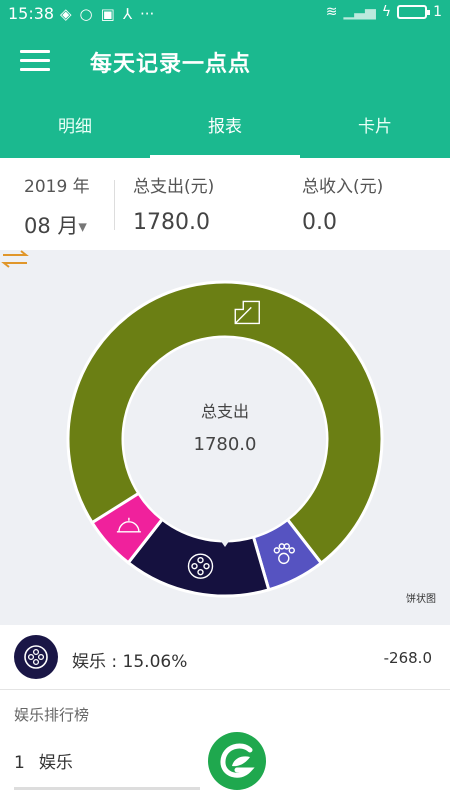  Describe the element at coordinates (437, 12) in the screenshot. I see `battery-level: 1` at that location.